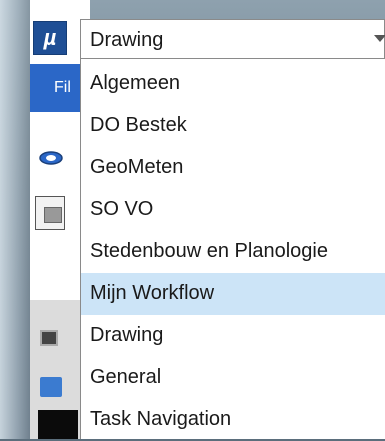 Image resolution: width=385 pixels, height=441 pixels. Describe the element at coordinates (233, 420) in the screenshot. I see `workflow-option: Task Navigation` at that location.